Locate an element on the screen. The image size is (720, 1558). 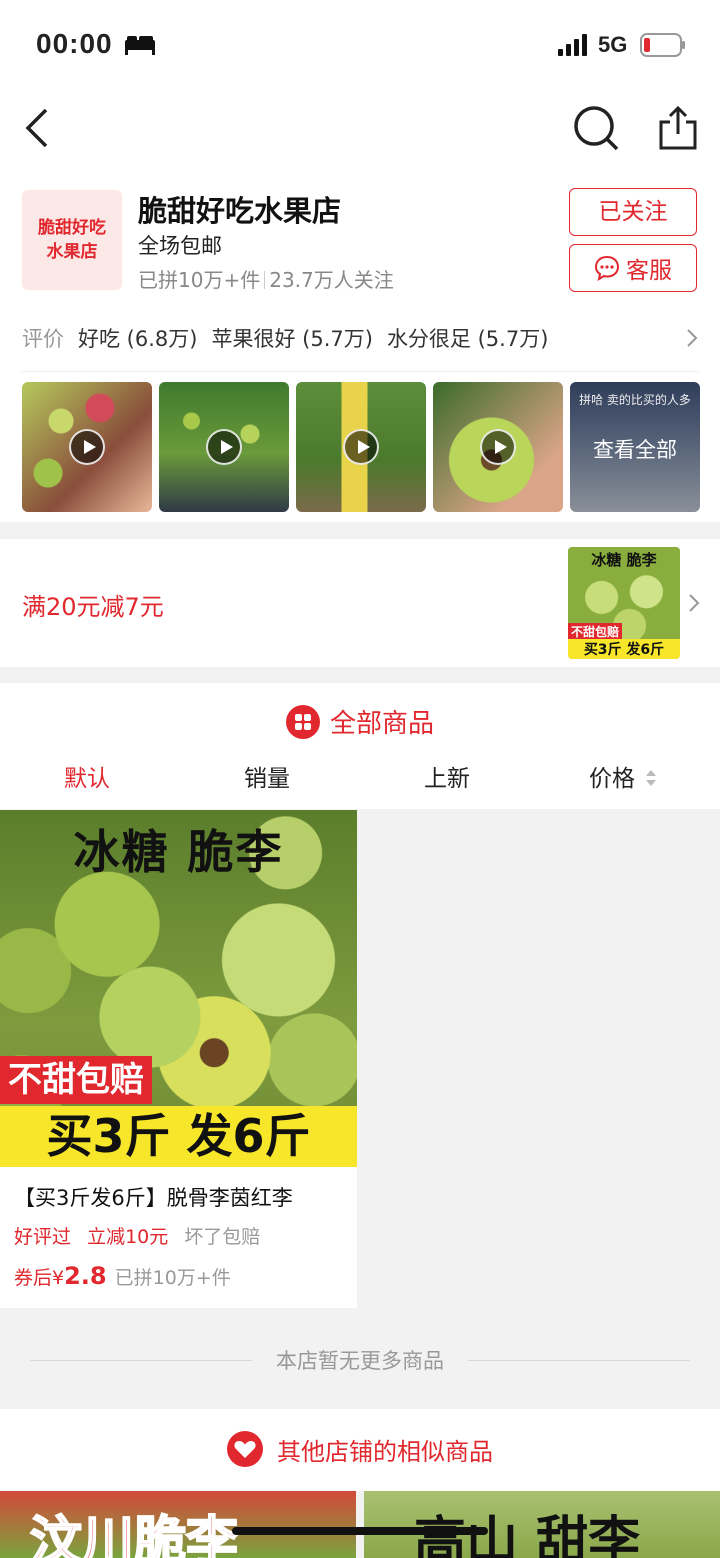
status-bar: 00:00 5G is located at coordinates (360, 46).